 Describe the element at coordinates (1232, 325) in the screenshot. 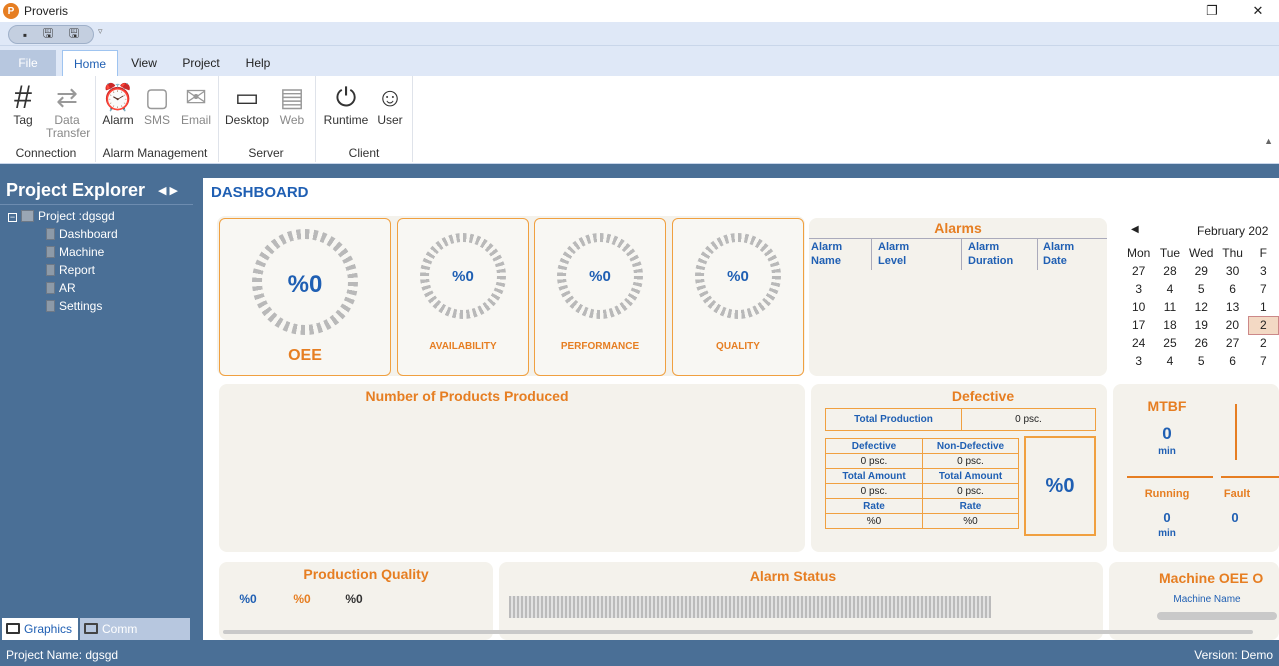

I see `calendar-day: 20` at that location.